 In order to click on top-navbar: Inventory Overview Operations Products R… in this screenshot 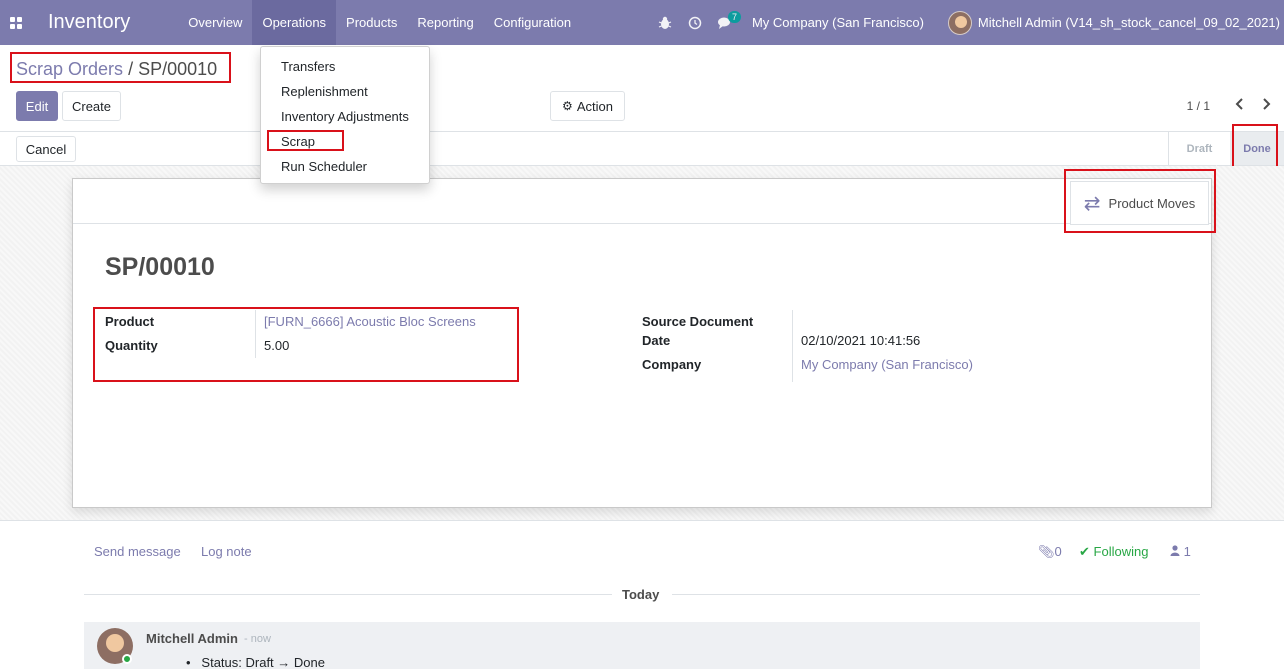, I will do `click(642, 22)`.